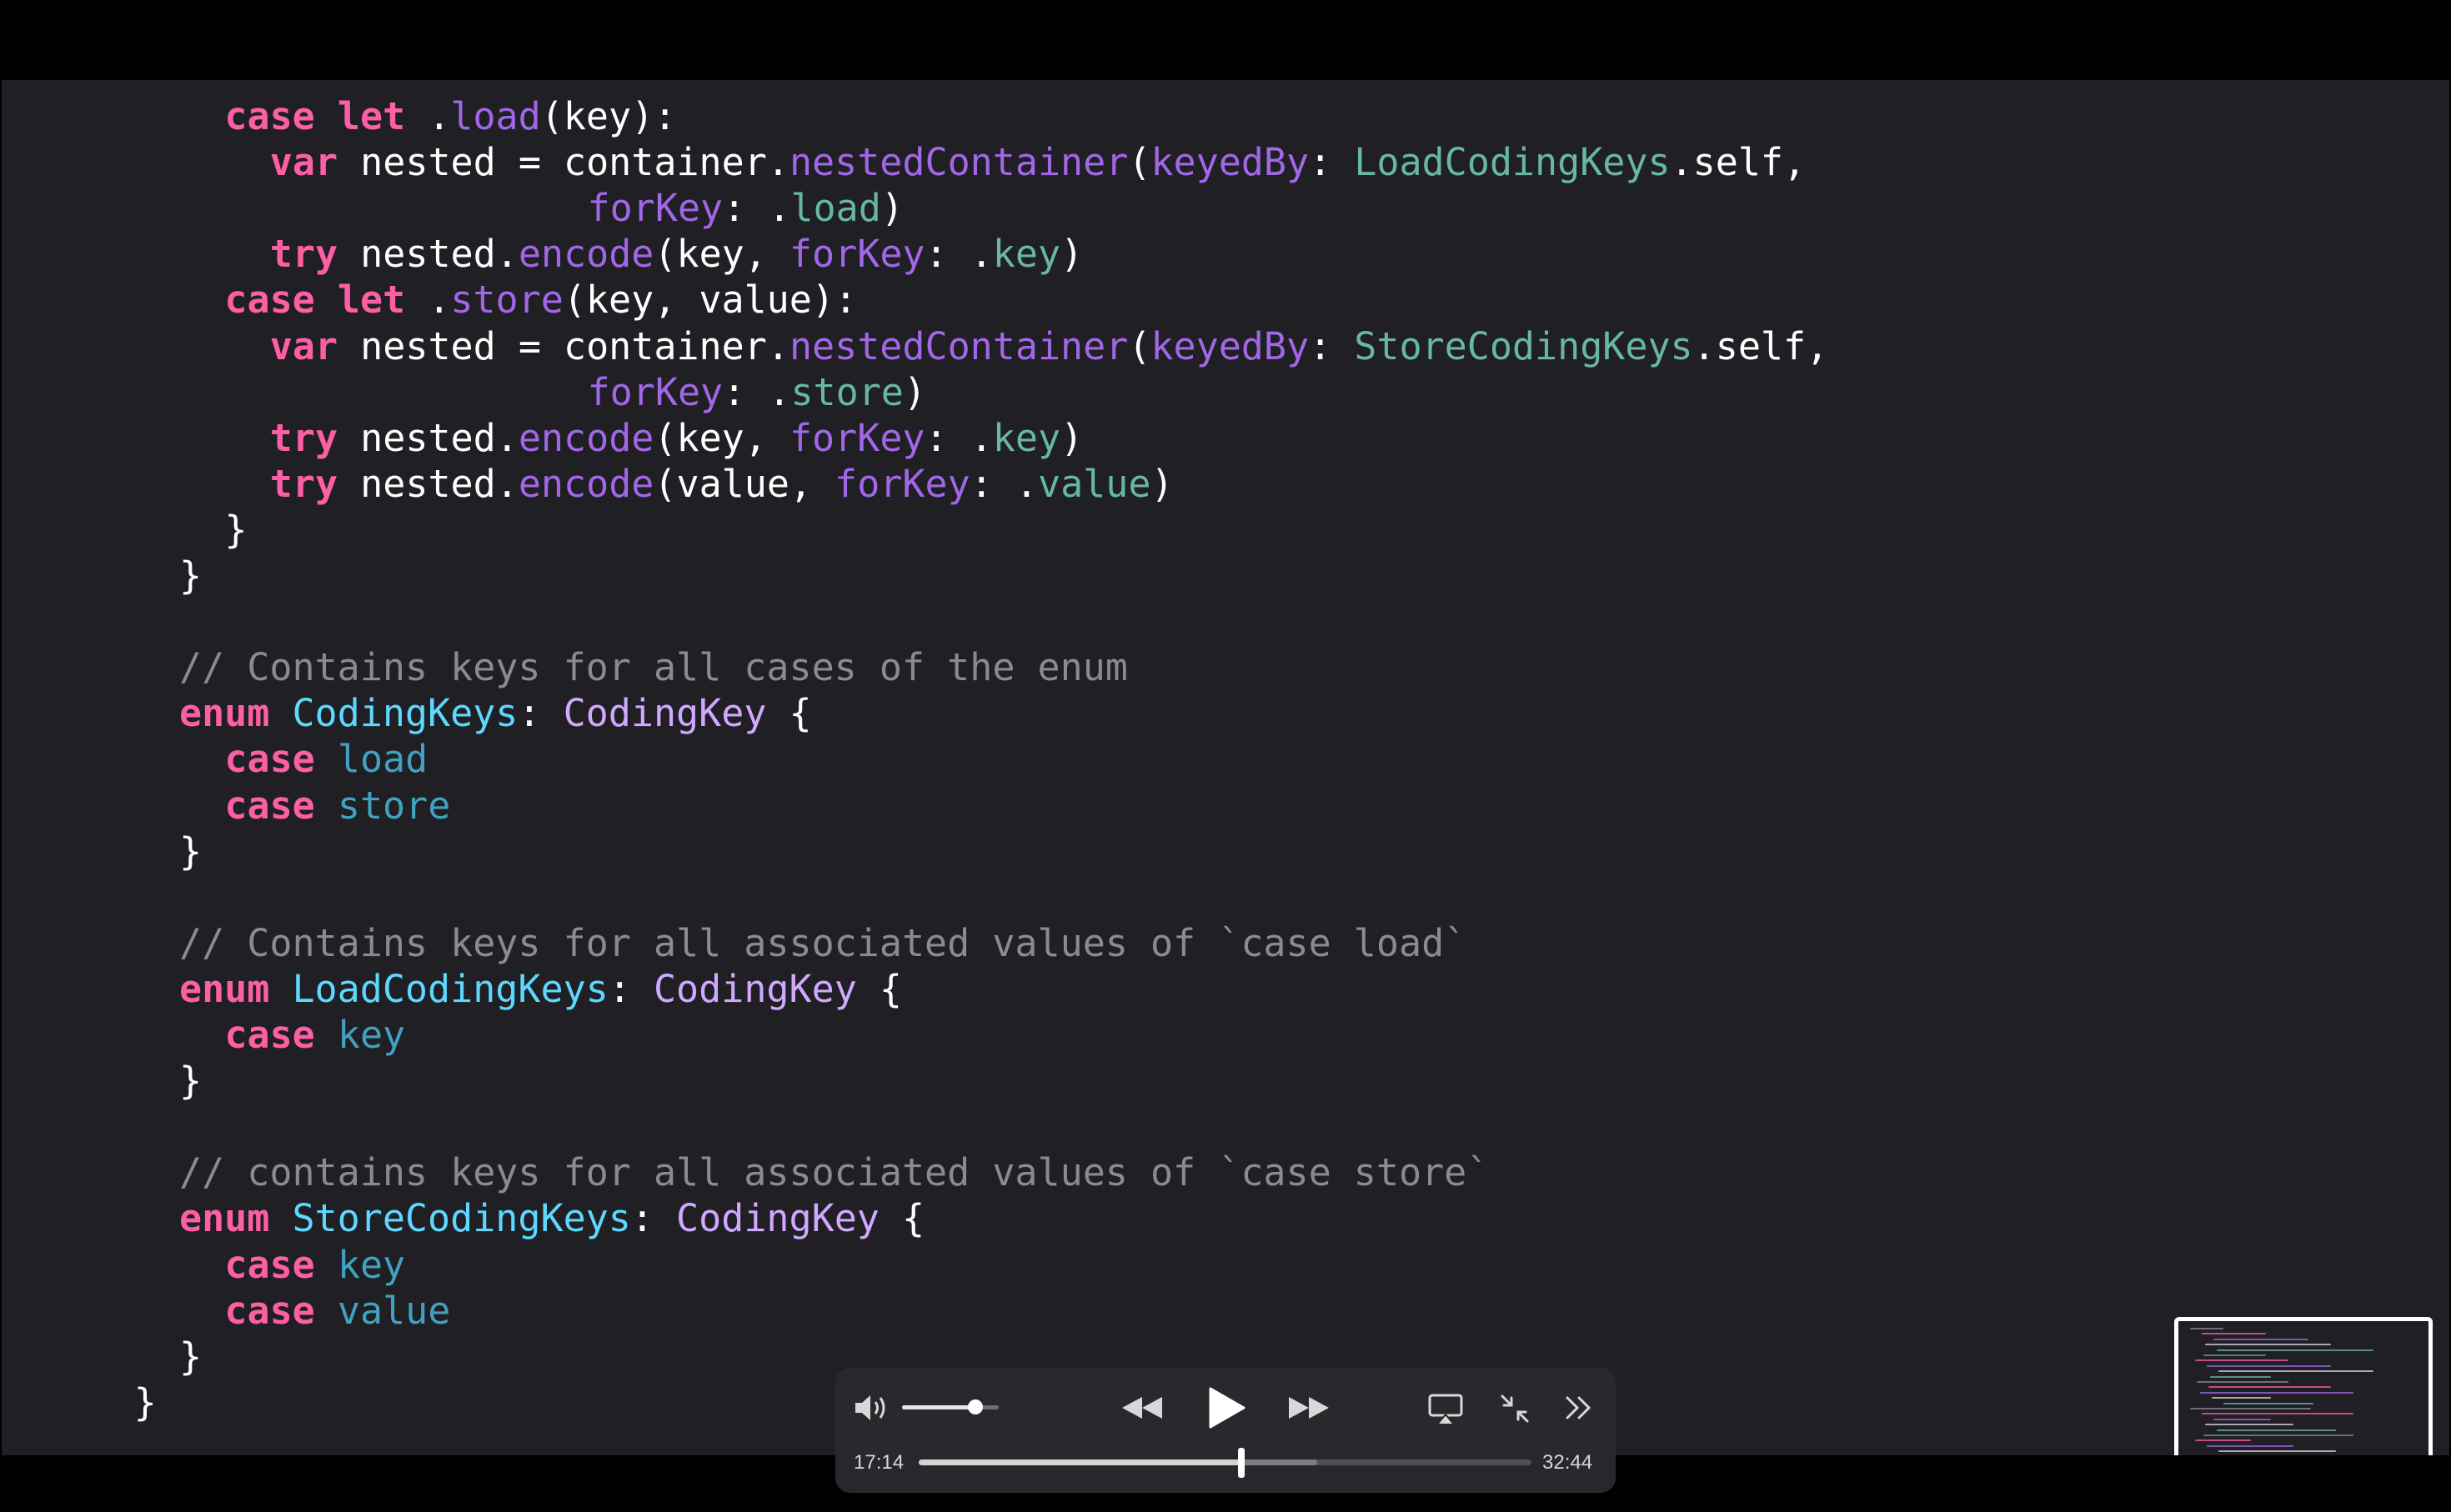 Image resolution: width=2451 pixels, height=1512 pixels. What do you see at coordinates (1226, 1410) in the screenshot?
I see `play-icon` at bounding box center [1226, 1410].